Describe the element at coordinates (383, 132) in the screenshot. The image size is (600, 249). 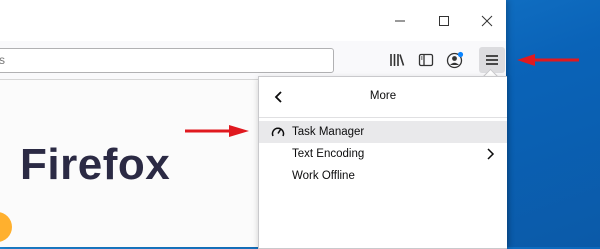
I see `menu-item-task-manager: Task Manager` at that location.